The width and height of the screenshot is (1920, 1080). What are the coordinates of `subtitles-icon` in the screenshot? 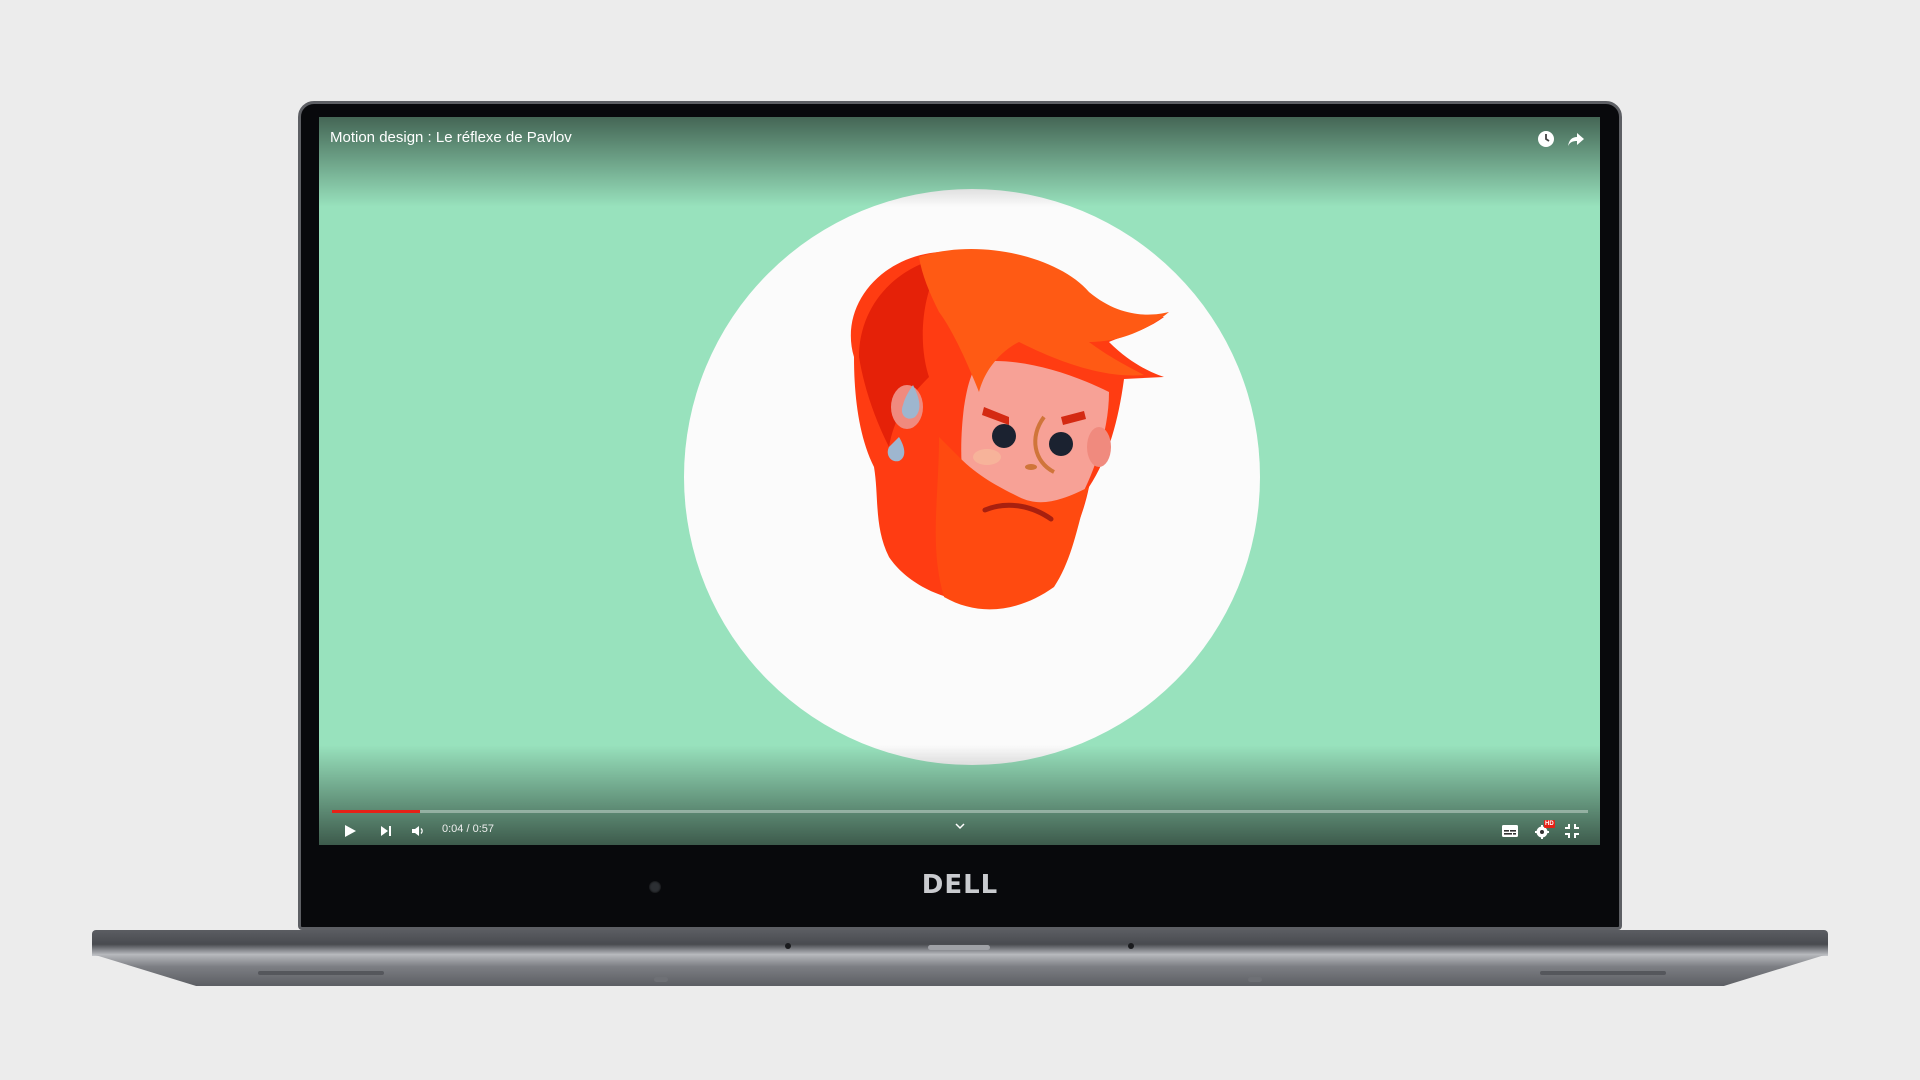 It's located at (1510, 831).